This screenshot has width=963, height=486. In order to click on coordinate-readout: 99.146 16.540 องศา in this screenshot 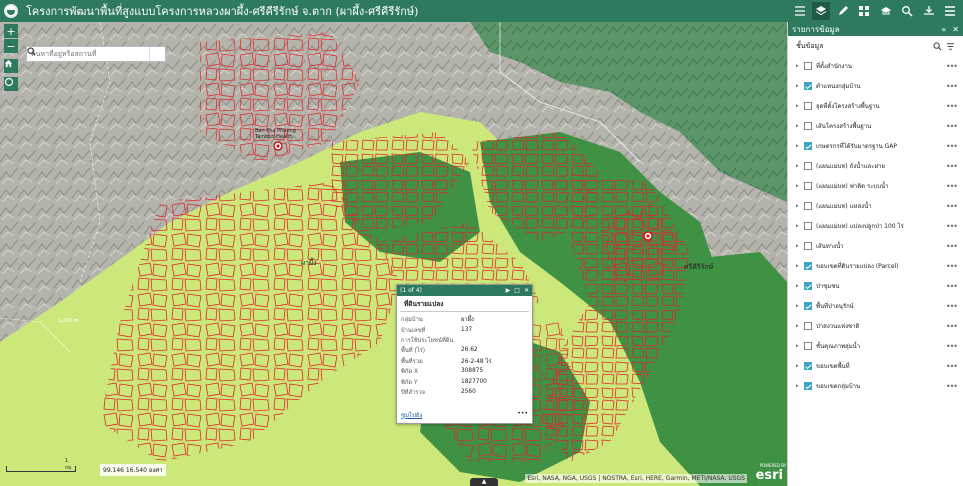, I will do `click(133, 470)`.